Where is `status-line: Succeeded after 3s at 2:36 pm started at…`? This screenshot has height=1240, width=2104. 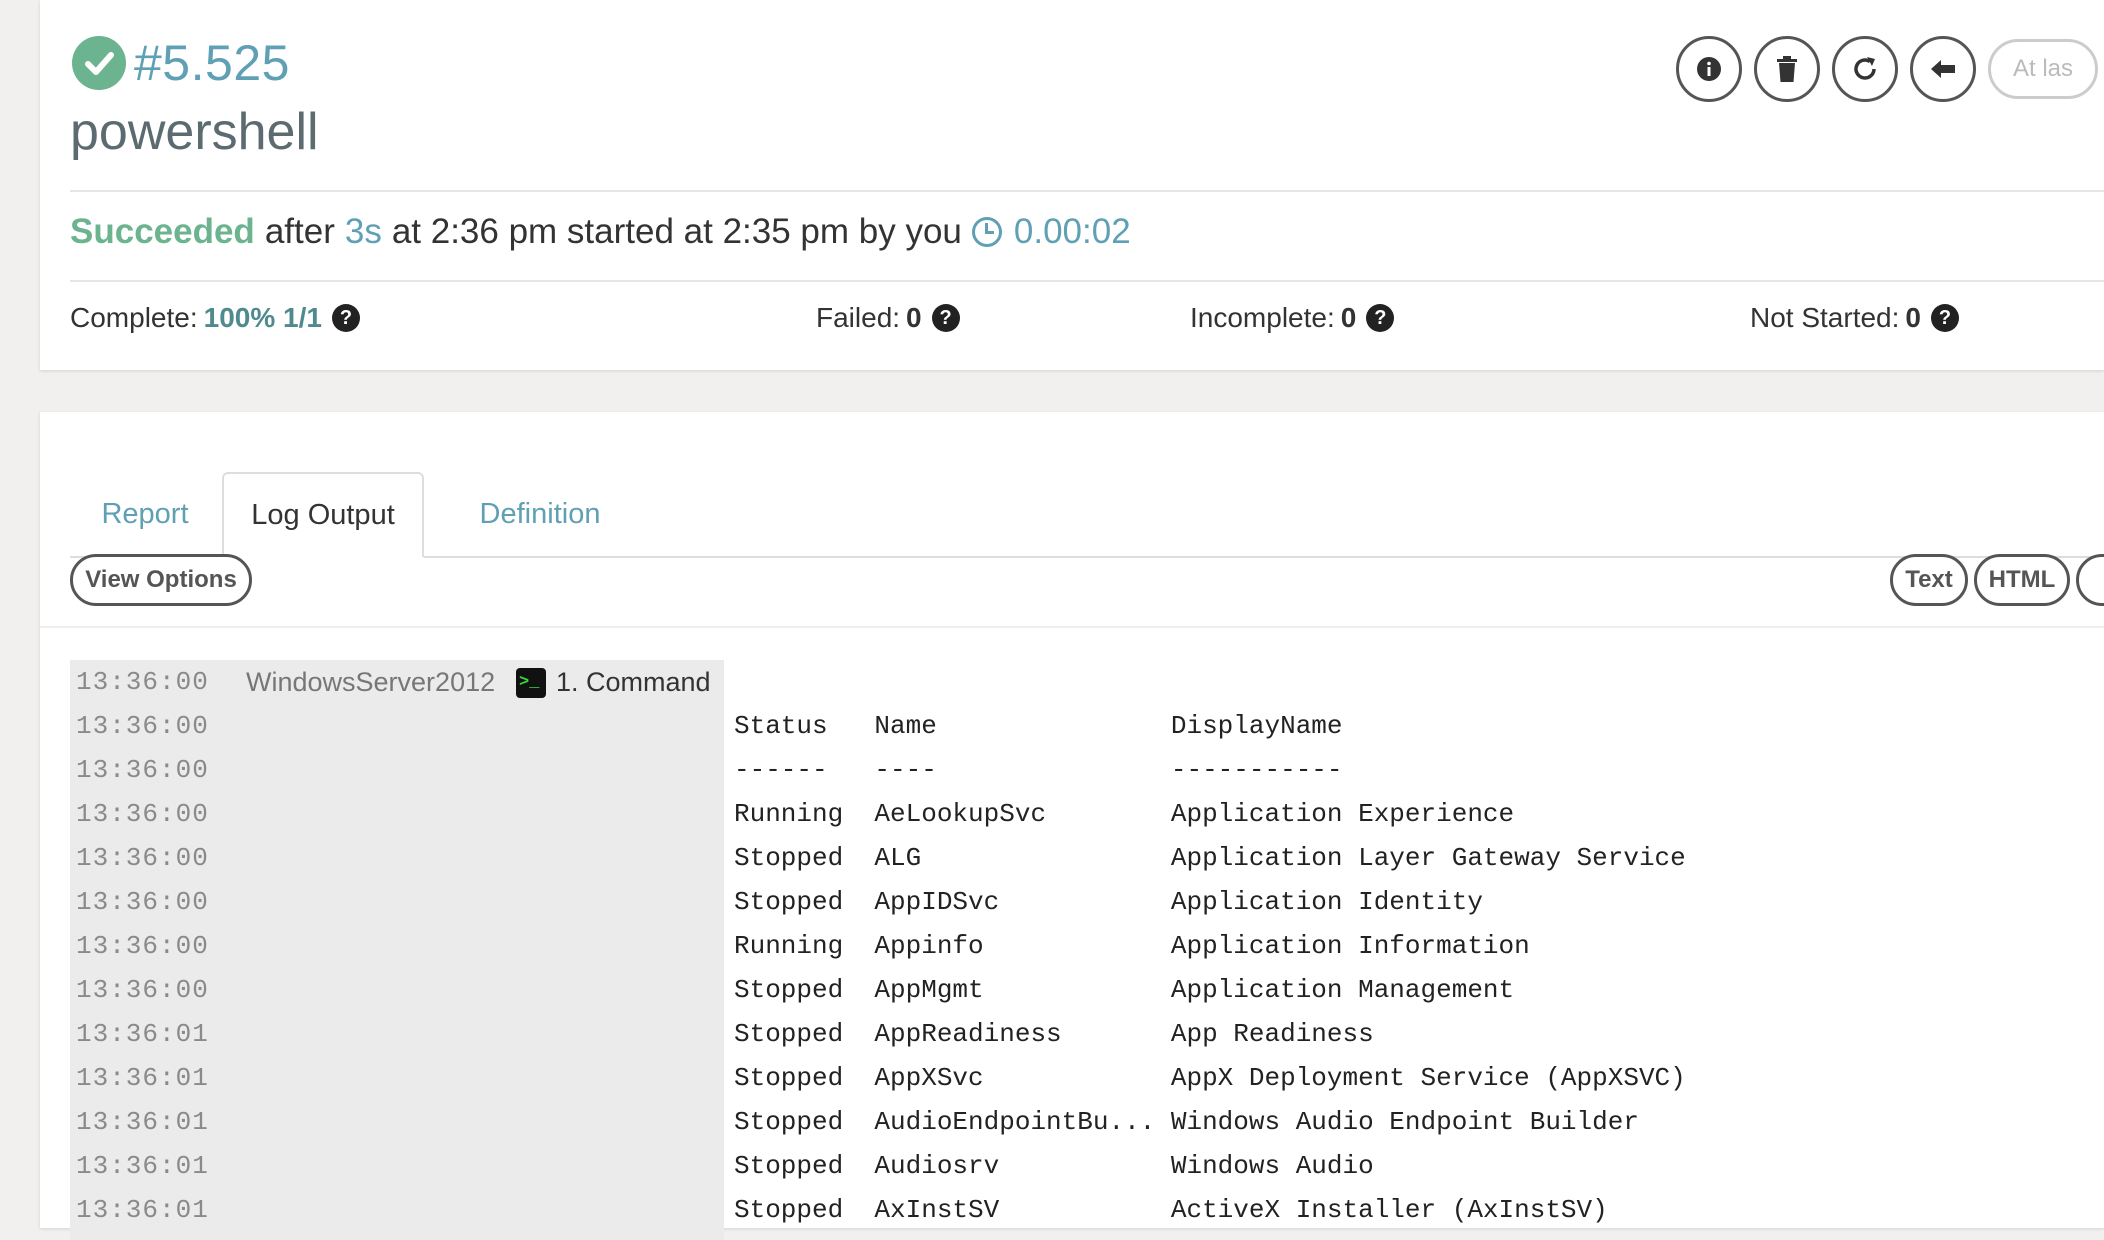 status-line: Succeeded after 3s at 2:36 pm started at… is located at coordinates (600, 232).